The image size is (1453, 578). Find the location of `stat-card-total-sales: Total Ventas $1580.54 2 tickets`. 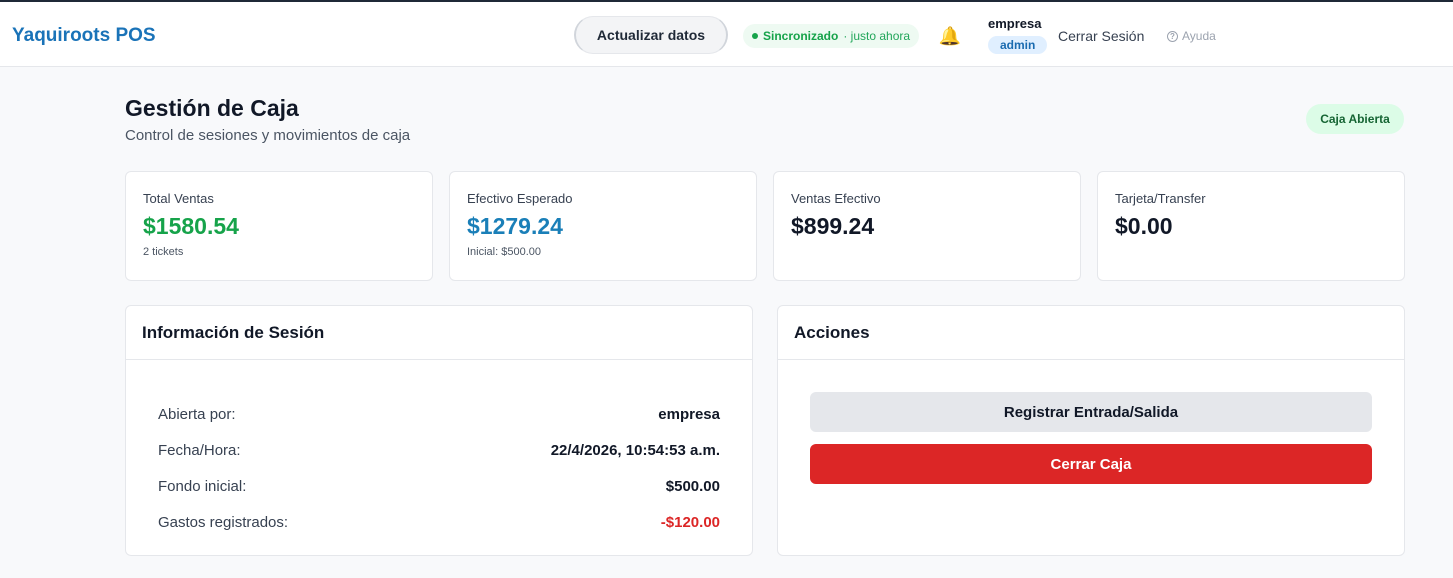

stat-card-total-sales: Total Ventas $1580.54 2 tickets is located at coordinates (279, 226).